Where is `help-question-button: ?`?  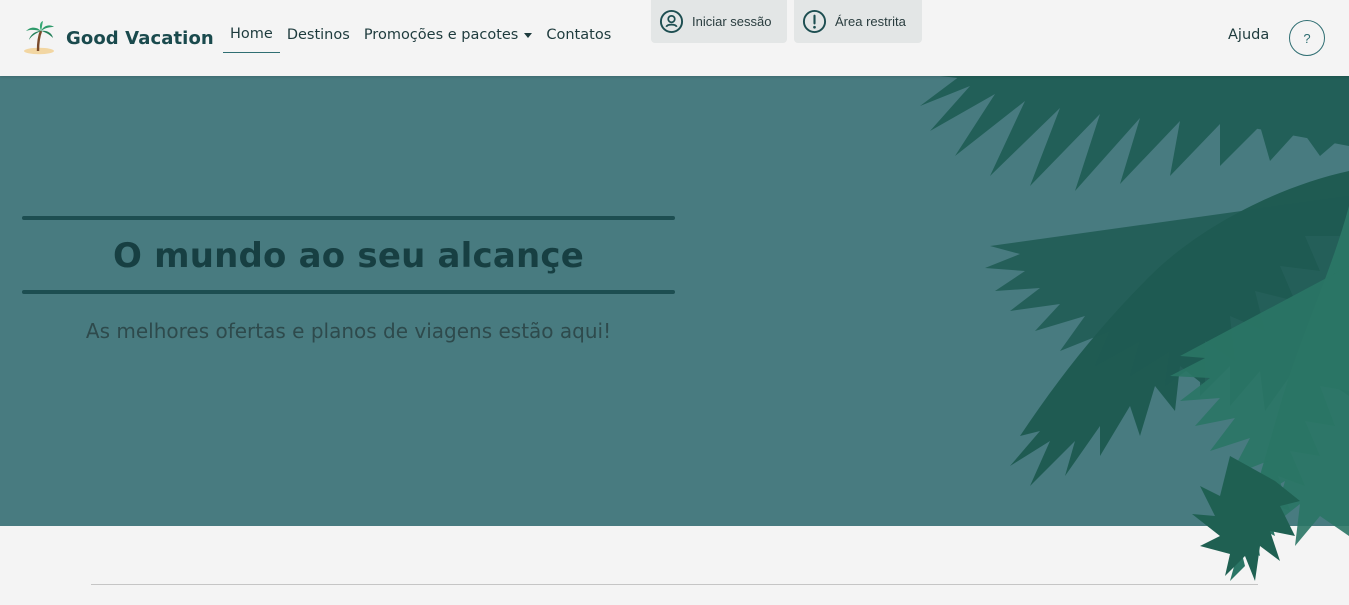
help-question-button: ? is located at coordinates (1307, 38).